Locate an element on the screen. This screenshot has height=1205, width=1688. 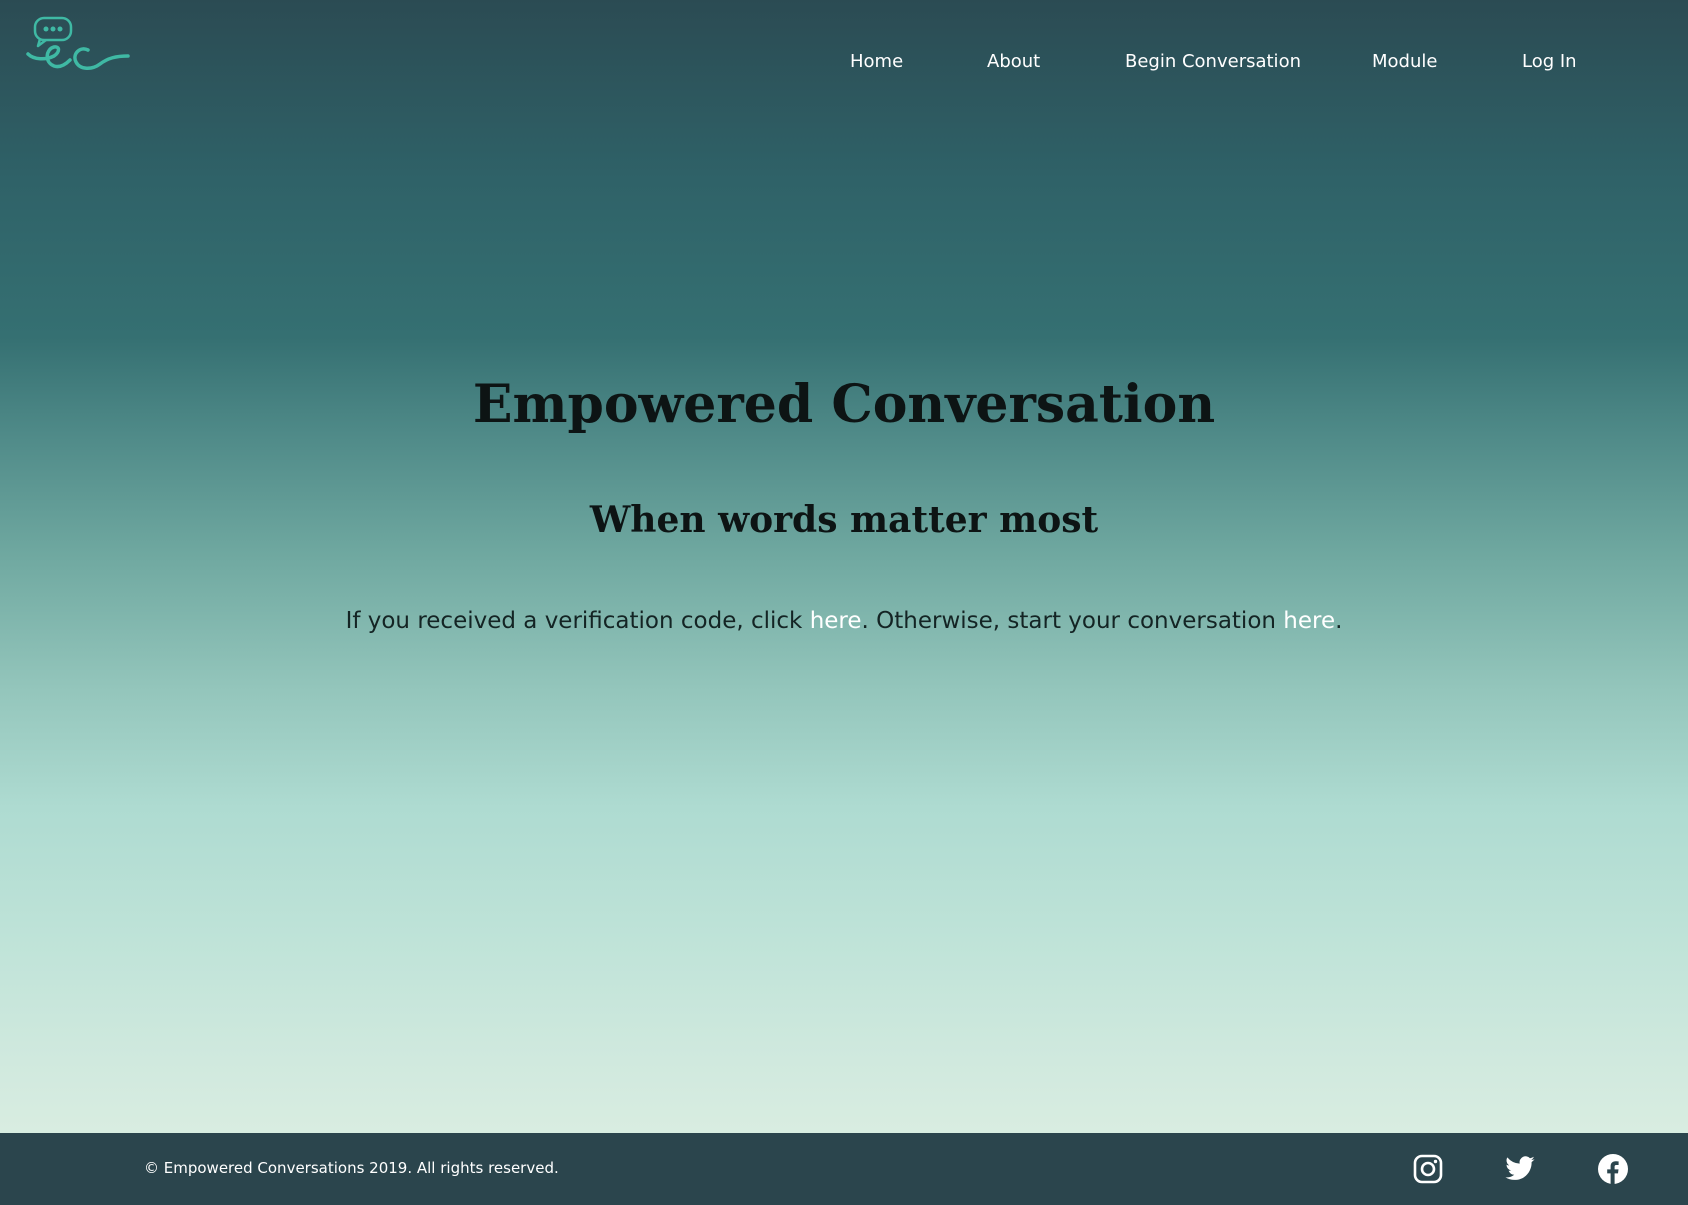
ec-logo-icon is located at coordinates (78, 43).